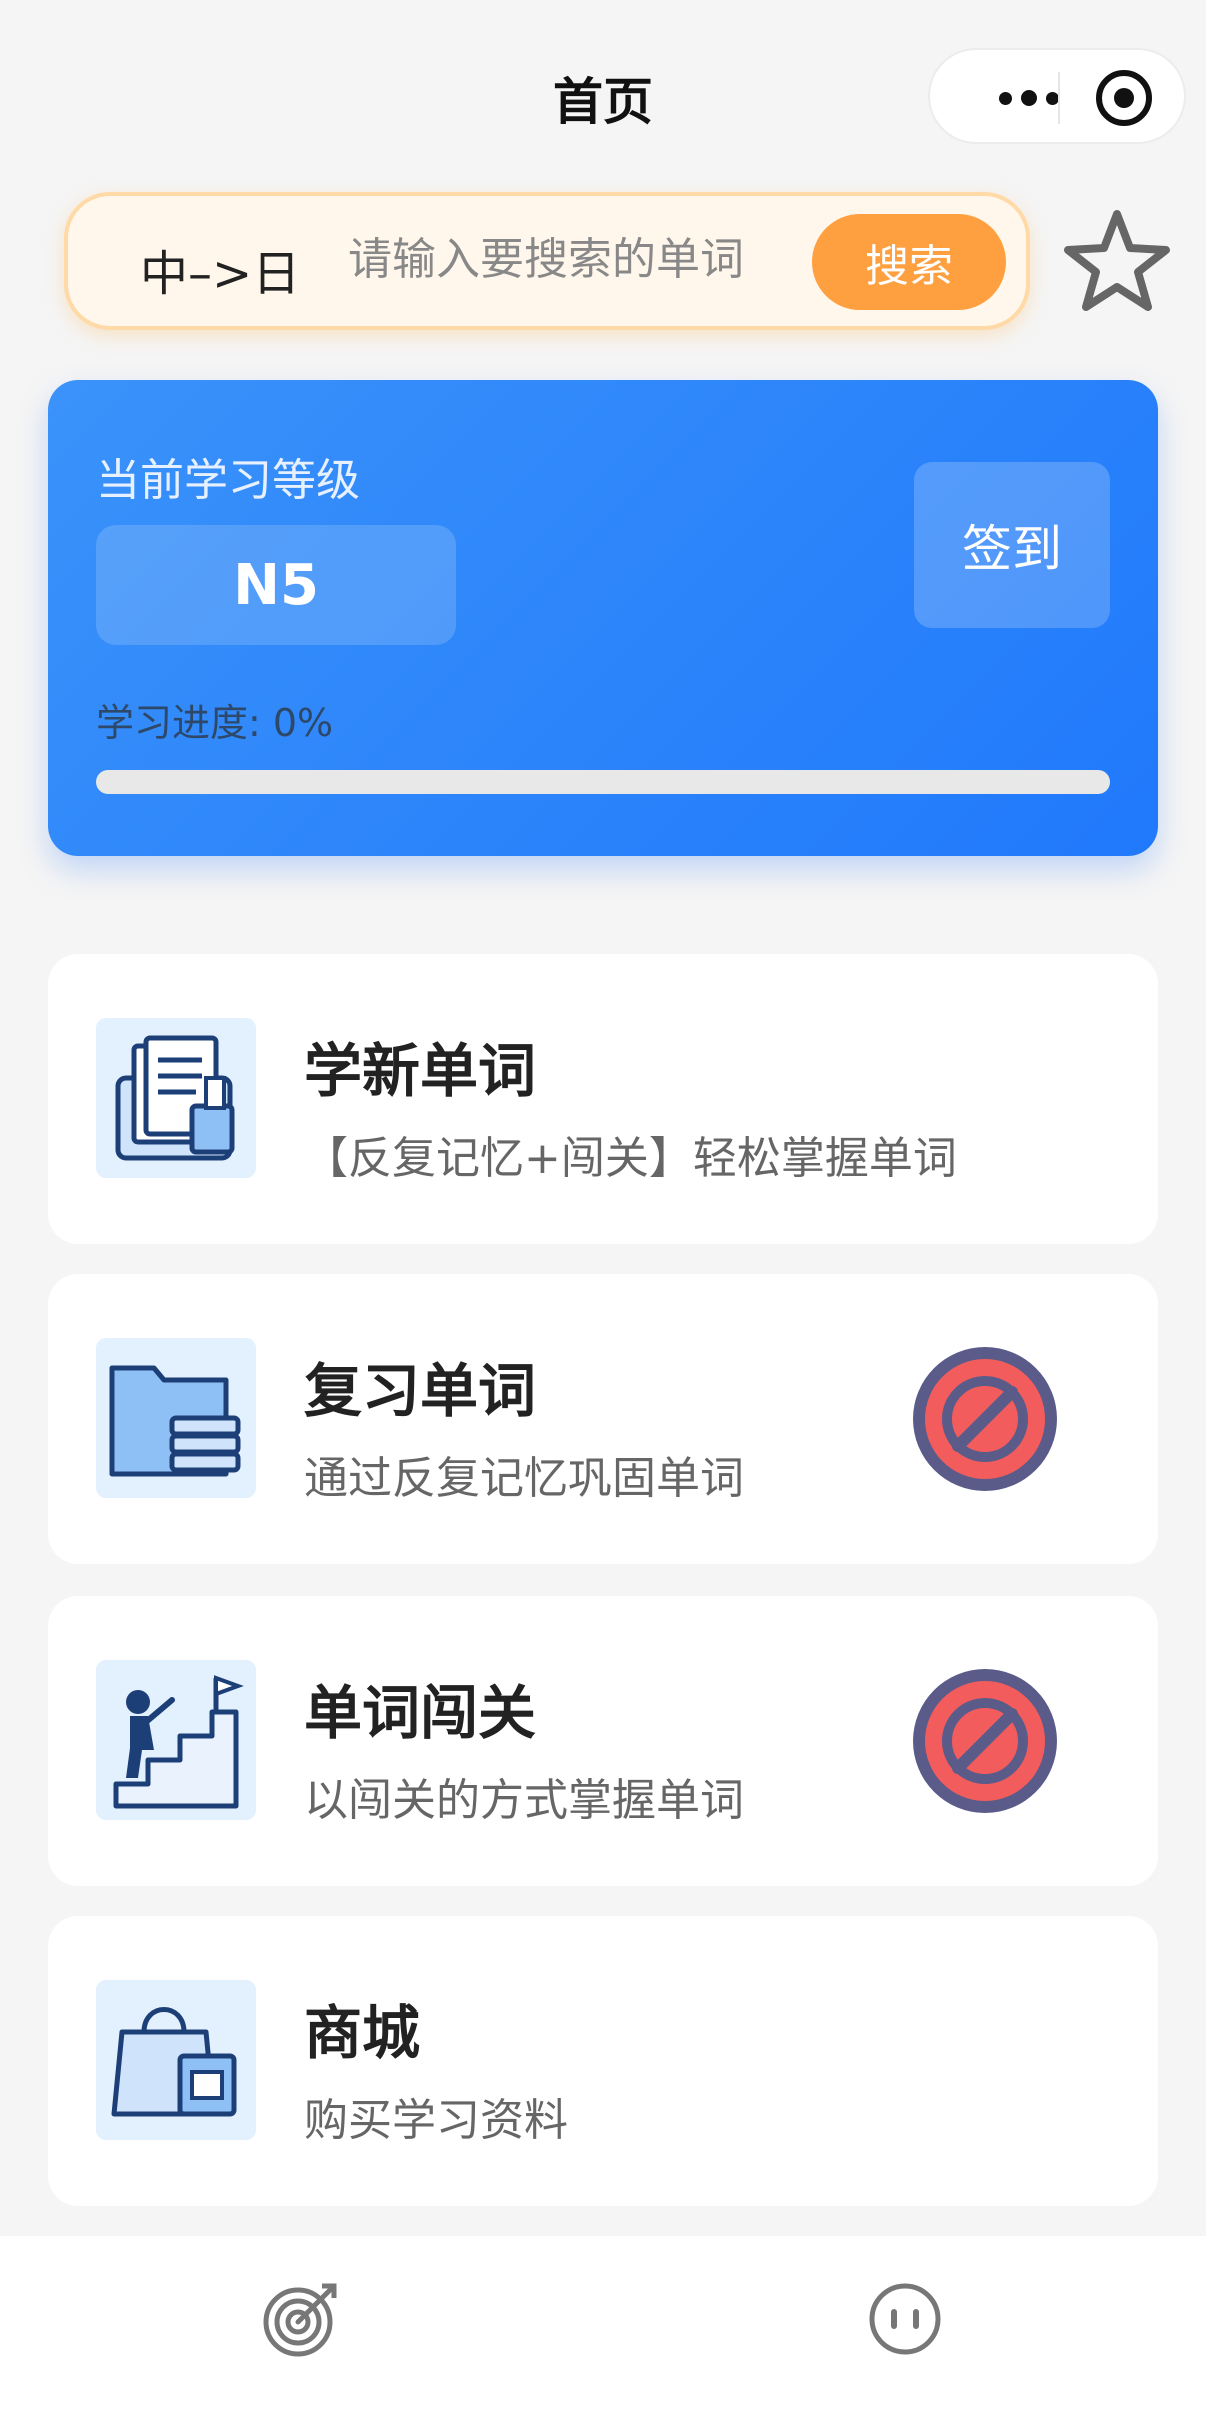  What do you see at coordinates (215, 723) in the screenshot?
I see `progress-text: 学习进度: 0%` at bounding box center [215, 723].